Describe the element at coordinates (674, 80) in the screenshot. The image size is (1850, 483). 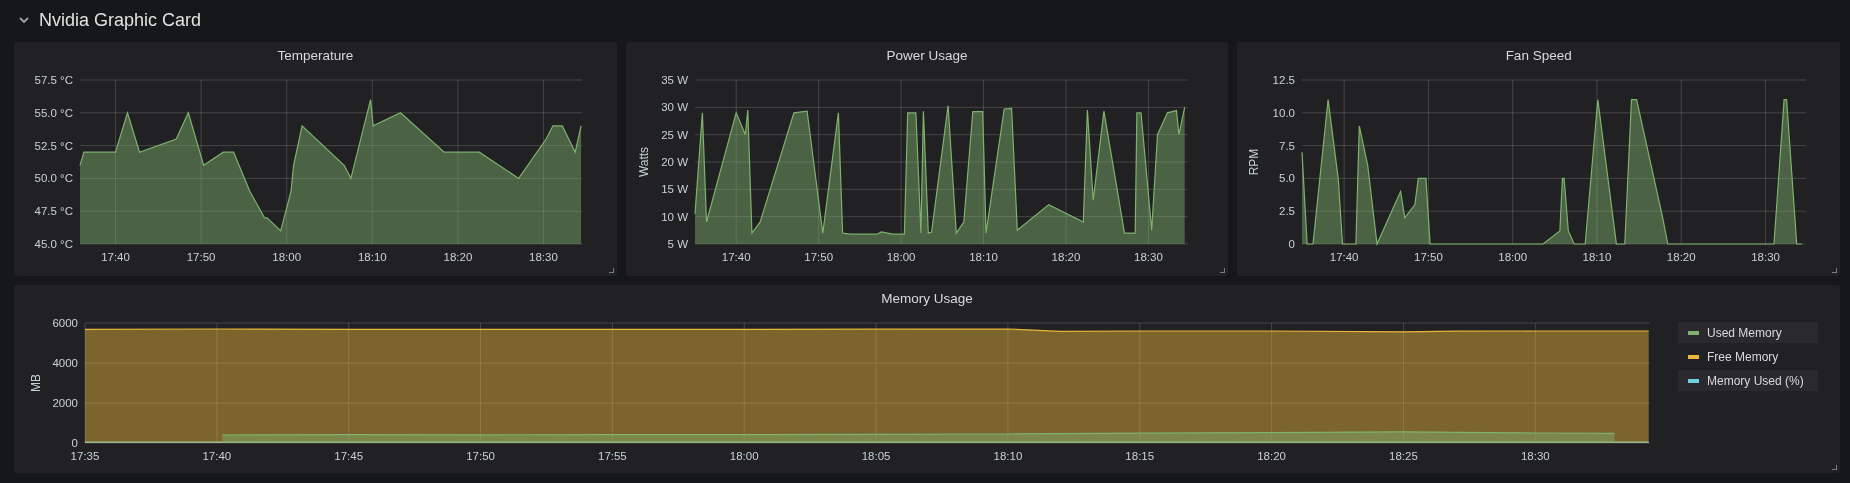
I see `y-tick-label: 35 W` at that location.